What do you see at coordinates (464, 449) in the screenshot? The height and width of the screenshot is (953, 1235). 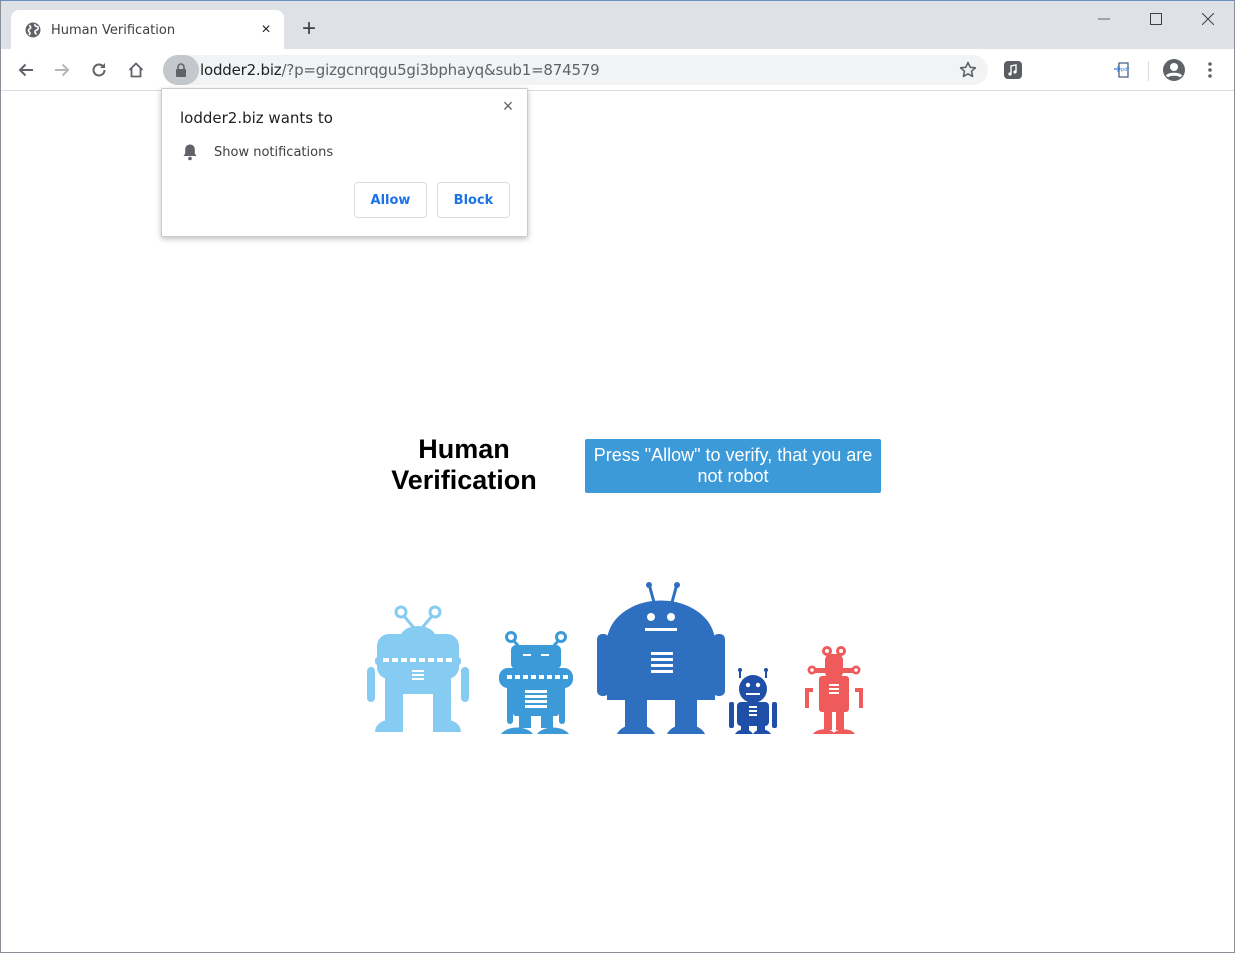 I see `heading-line-1: Human` at bounding box center [464, 449].